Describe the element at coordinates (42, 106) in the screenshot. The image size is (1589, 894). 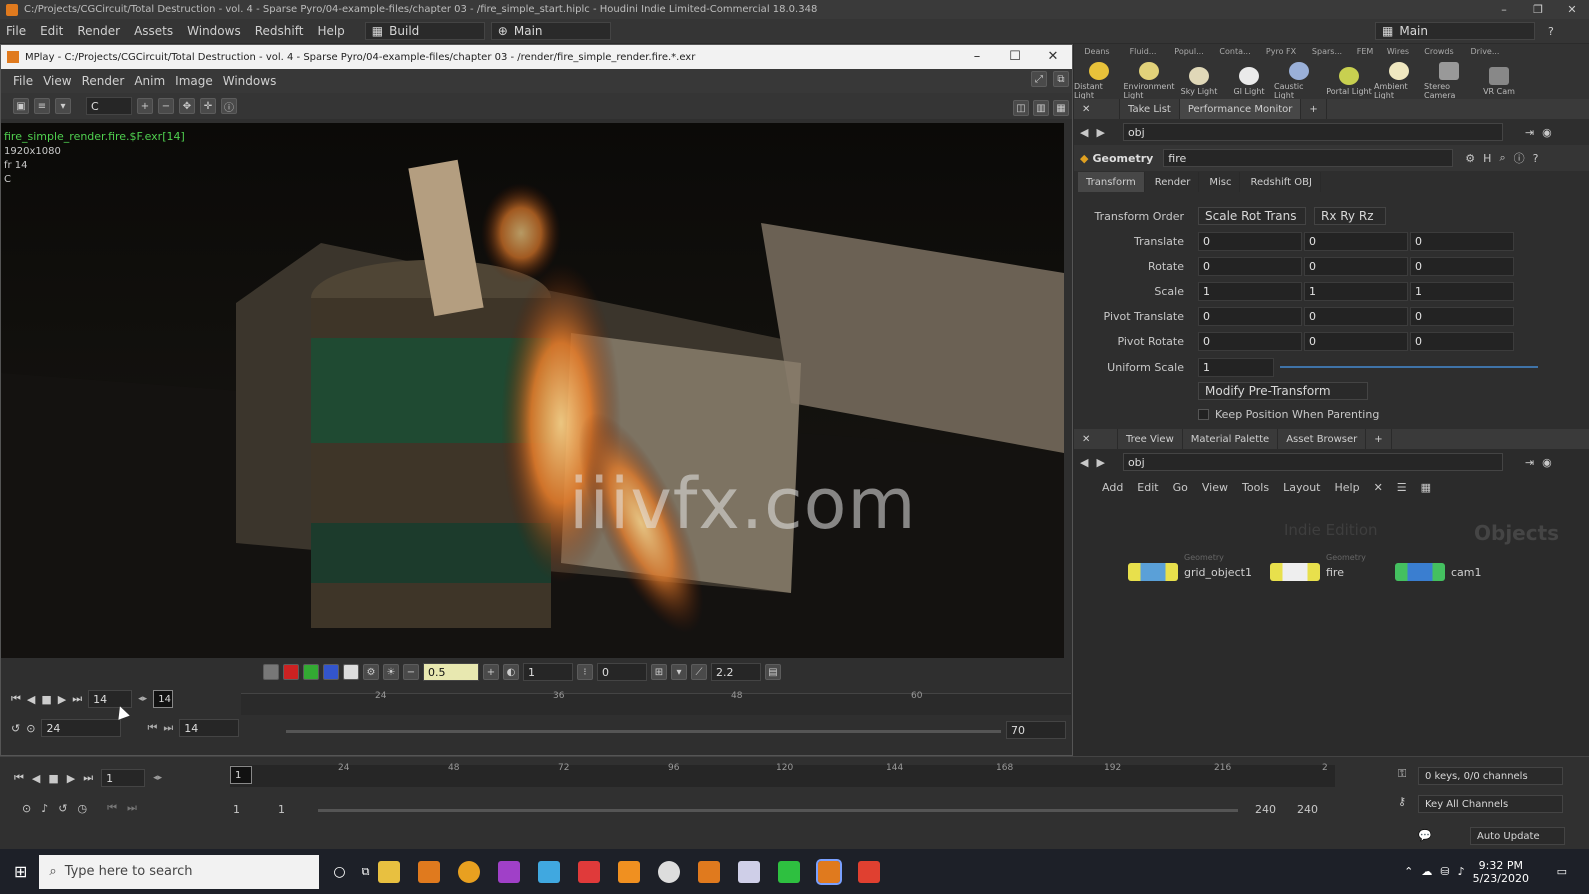
I see `layers-icon: ≡` at that location.